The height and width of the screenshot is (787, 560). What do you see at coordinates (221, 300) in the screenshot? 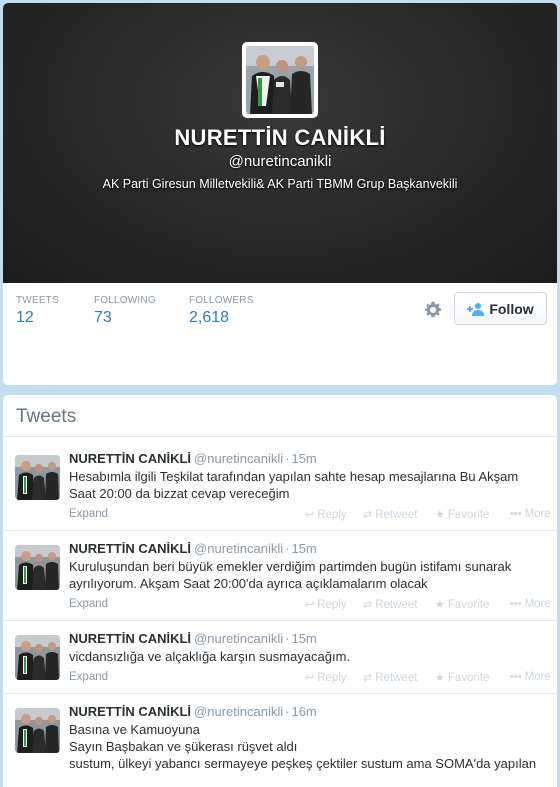
I see `stat-label: FOLLOWERS` at bounding box center [221, 300].